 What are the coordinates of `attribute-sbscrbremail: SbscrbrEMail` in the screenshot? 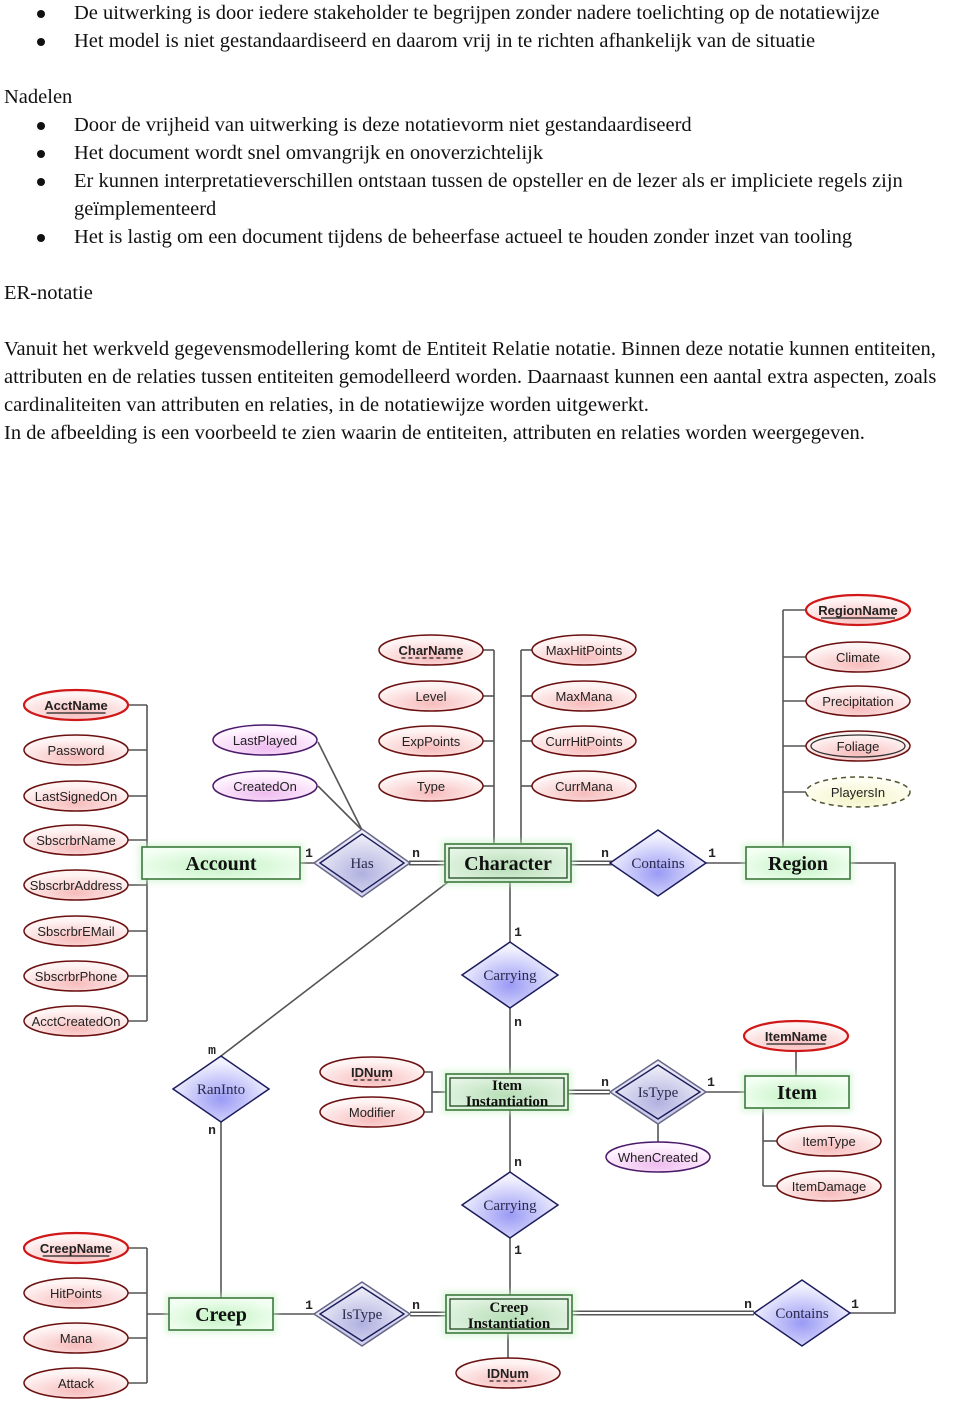 It's located at (76, 931).